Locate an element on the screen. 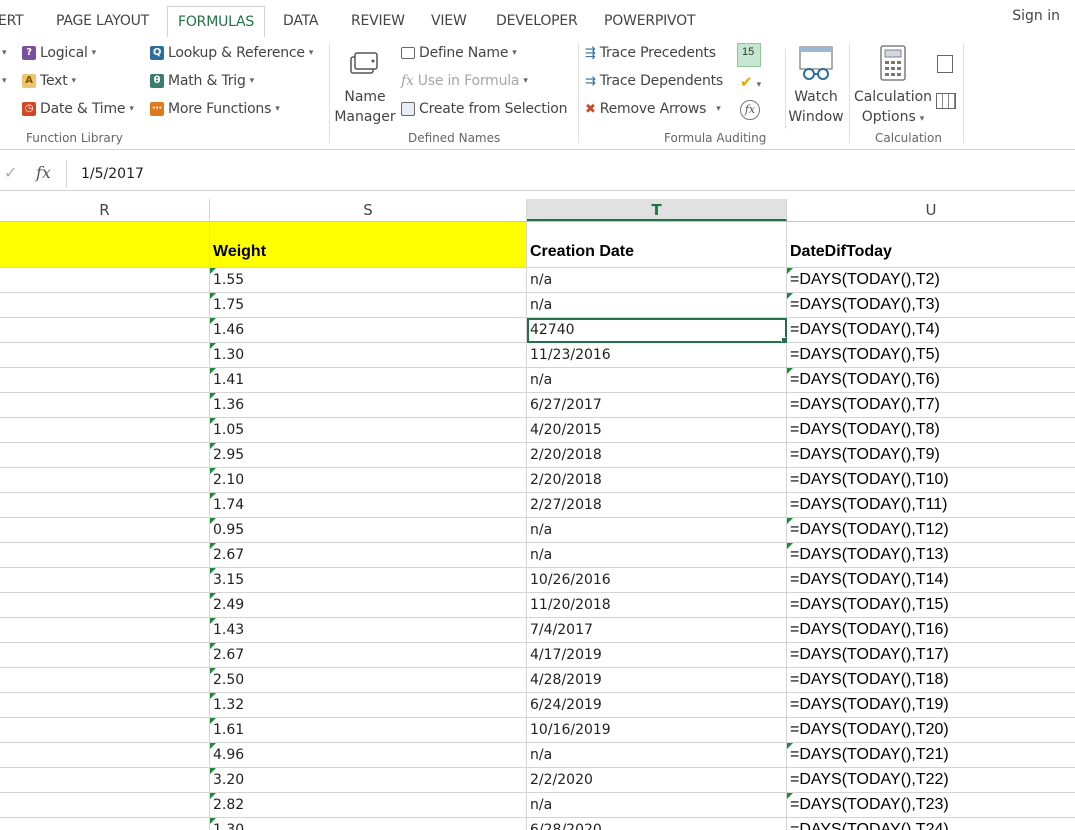 Image resolution: width=1075 pixels, height=830 pixels. cell-datediff: =DAYS(TODAY(),T9) is located at coordinates (931, 455).